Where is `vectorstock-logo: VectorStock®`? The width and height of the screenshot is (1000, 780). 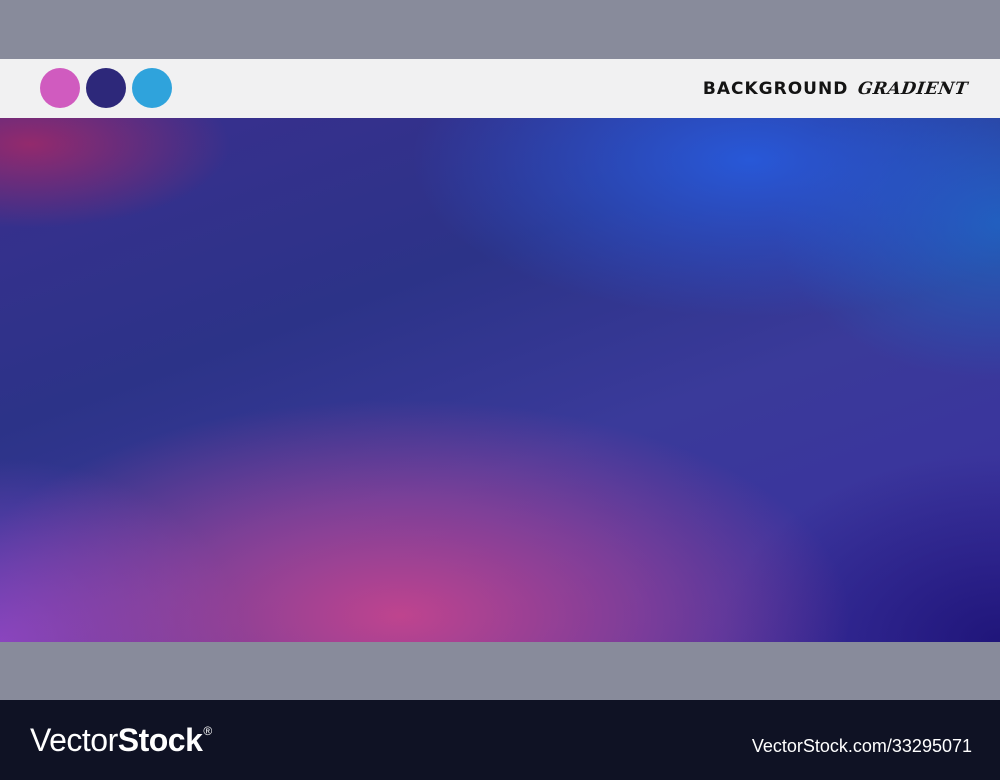
vectorstock-logo: VectorStock® is located at coordinates (121, 740).